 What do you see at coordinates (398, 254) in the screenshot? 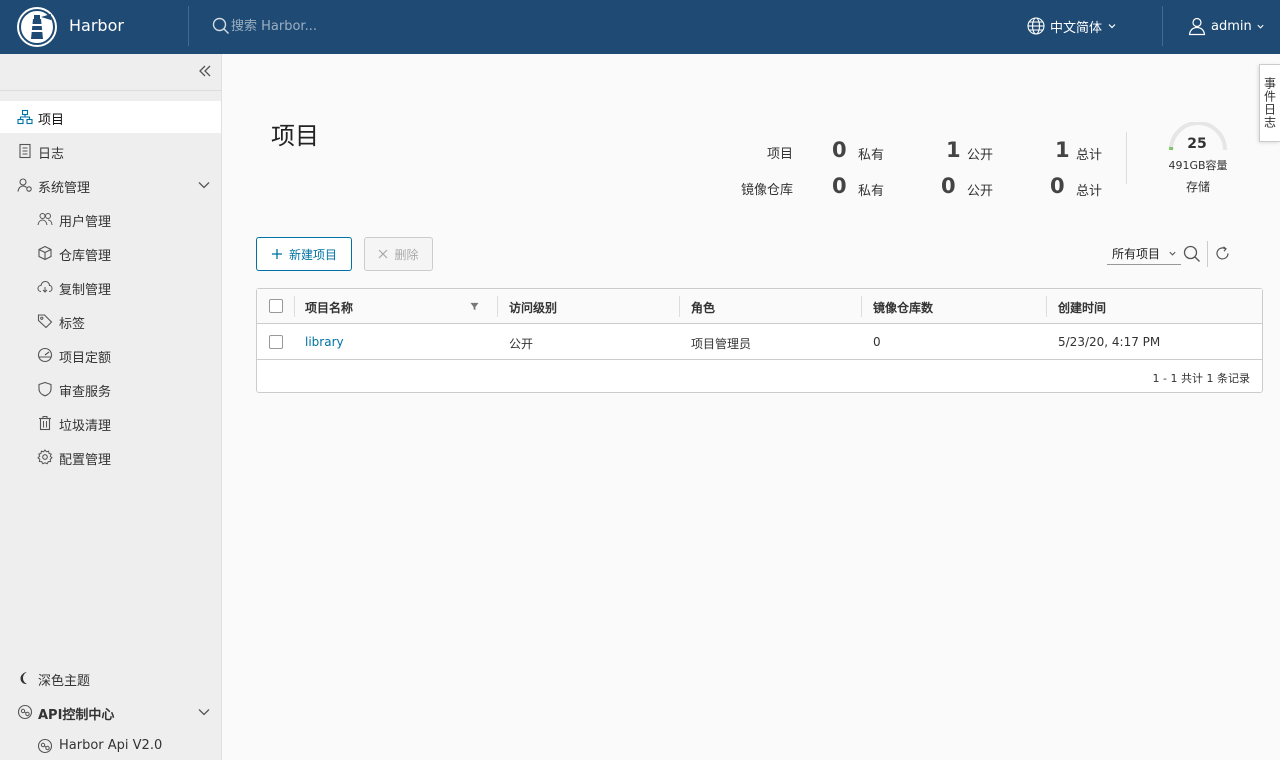
I see `delete-button: 删除` at bounding box center [398, 254].